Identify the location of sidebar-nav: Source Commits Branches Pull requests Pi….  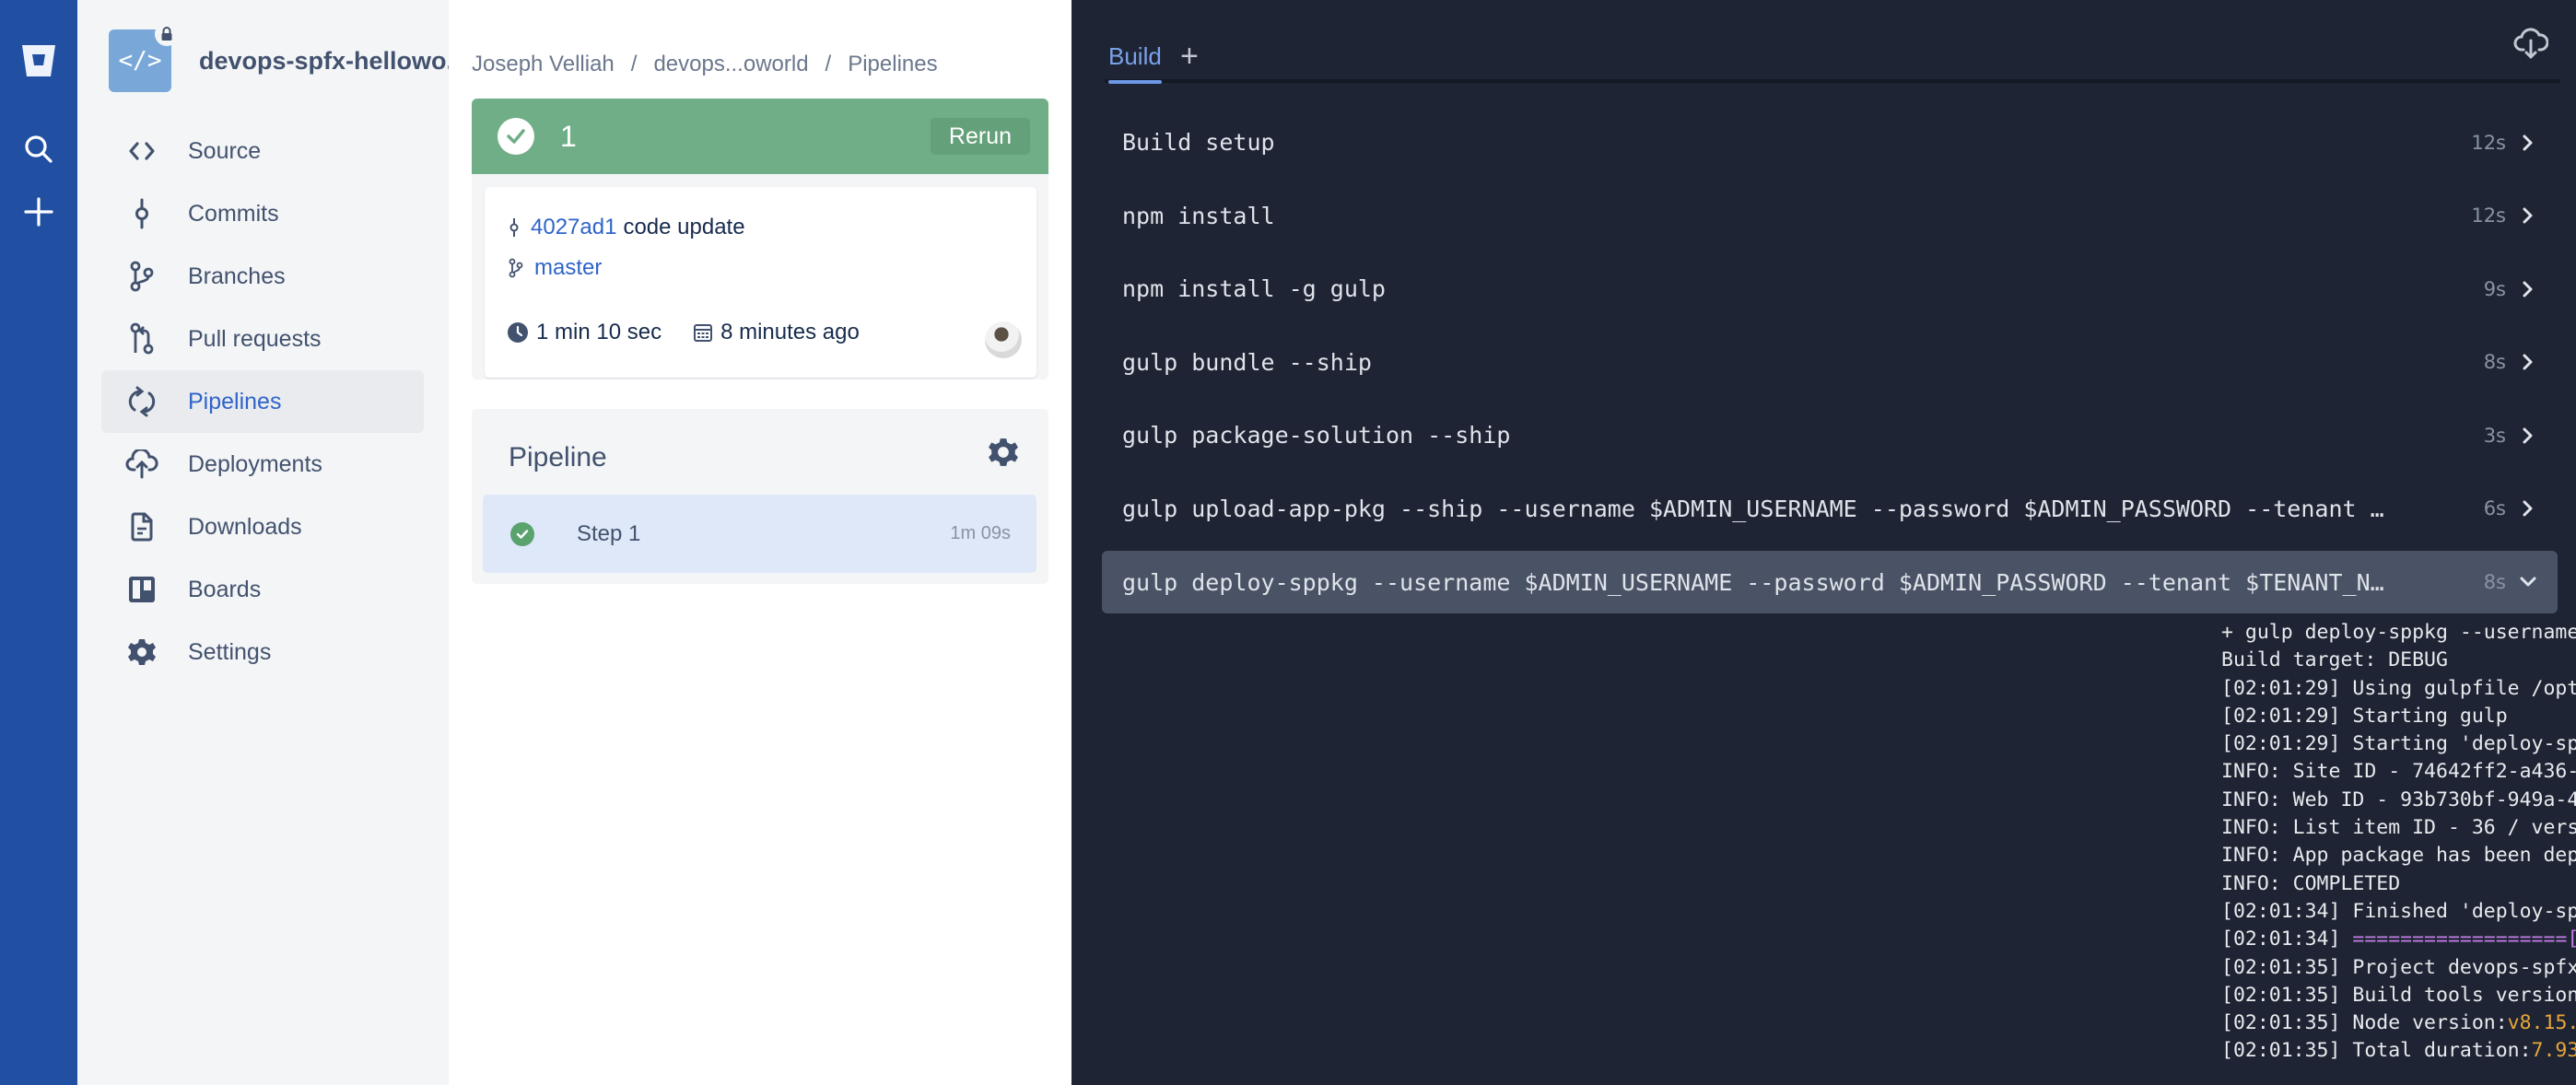
(262, 401).